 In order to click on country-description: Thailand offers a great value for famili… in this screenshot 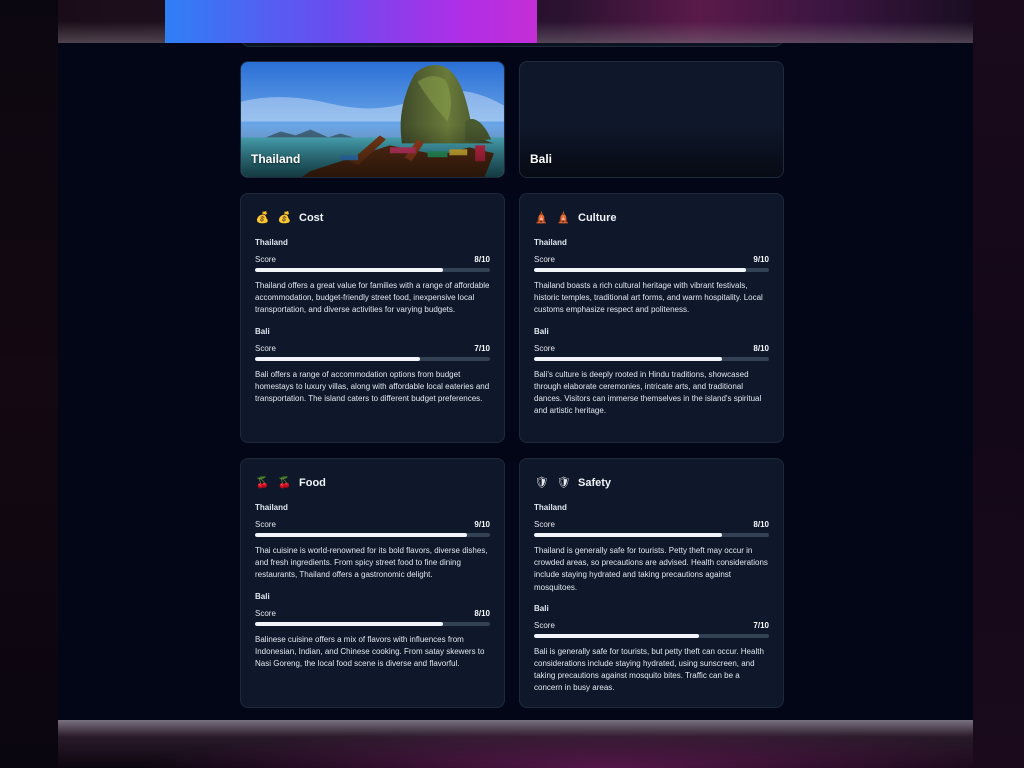, I will do `click(372, 298)`.